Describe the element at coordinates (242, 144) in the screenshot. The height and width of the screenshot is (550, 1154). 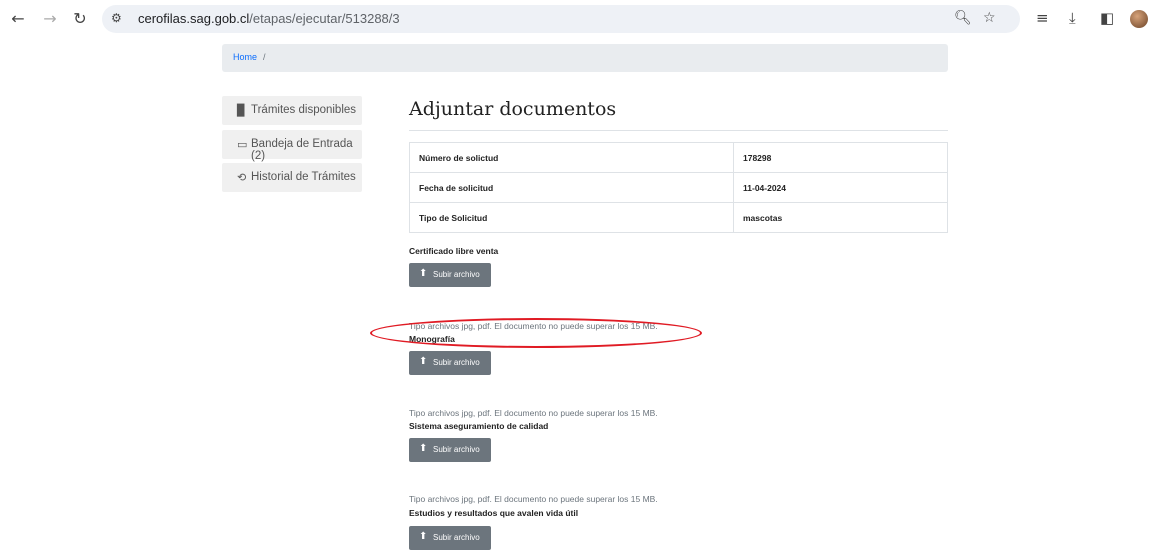
I see `inbox-icon: ▭` at that location.